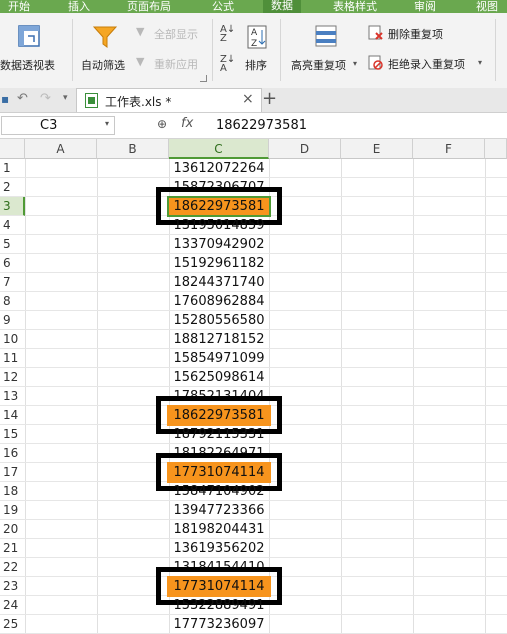  What do you see at coordinates (203, 78) in the screenshot?
I see `dialog-launcher-icon` at bounding box center [203, 78].